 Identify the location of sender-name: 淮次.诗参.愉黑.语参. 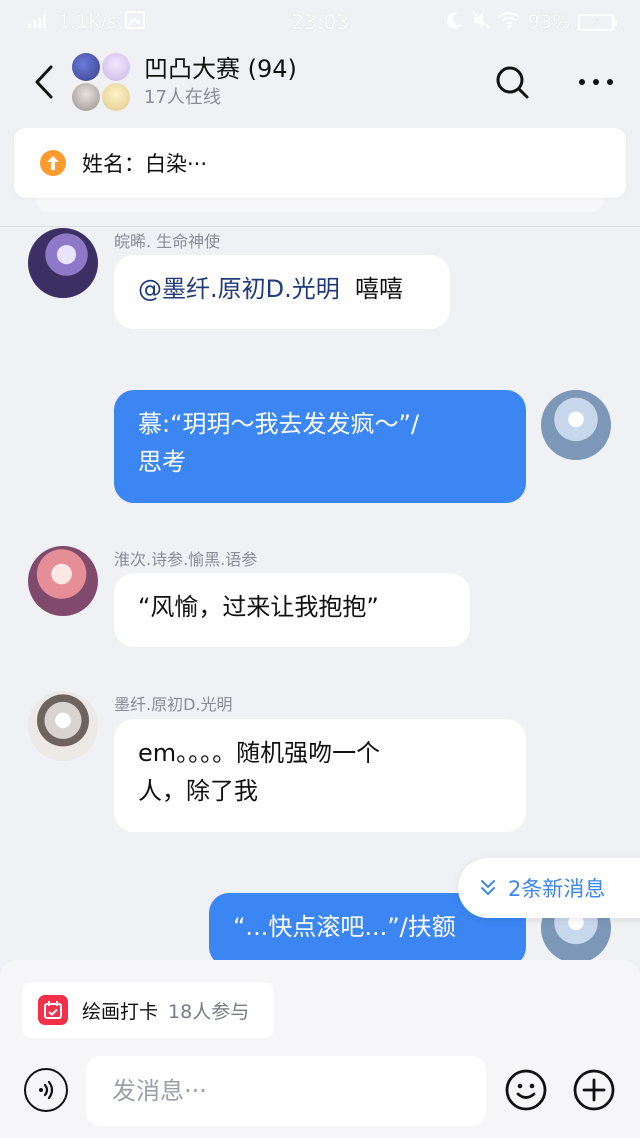
(186, 559).